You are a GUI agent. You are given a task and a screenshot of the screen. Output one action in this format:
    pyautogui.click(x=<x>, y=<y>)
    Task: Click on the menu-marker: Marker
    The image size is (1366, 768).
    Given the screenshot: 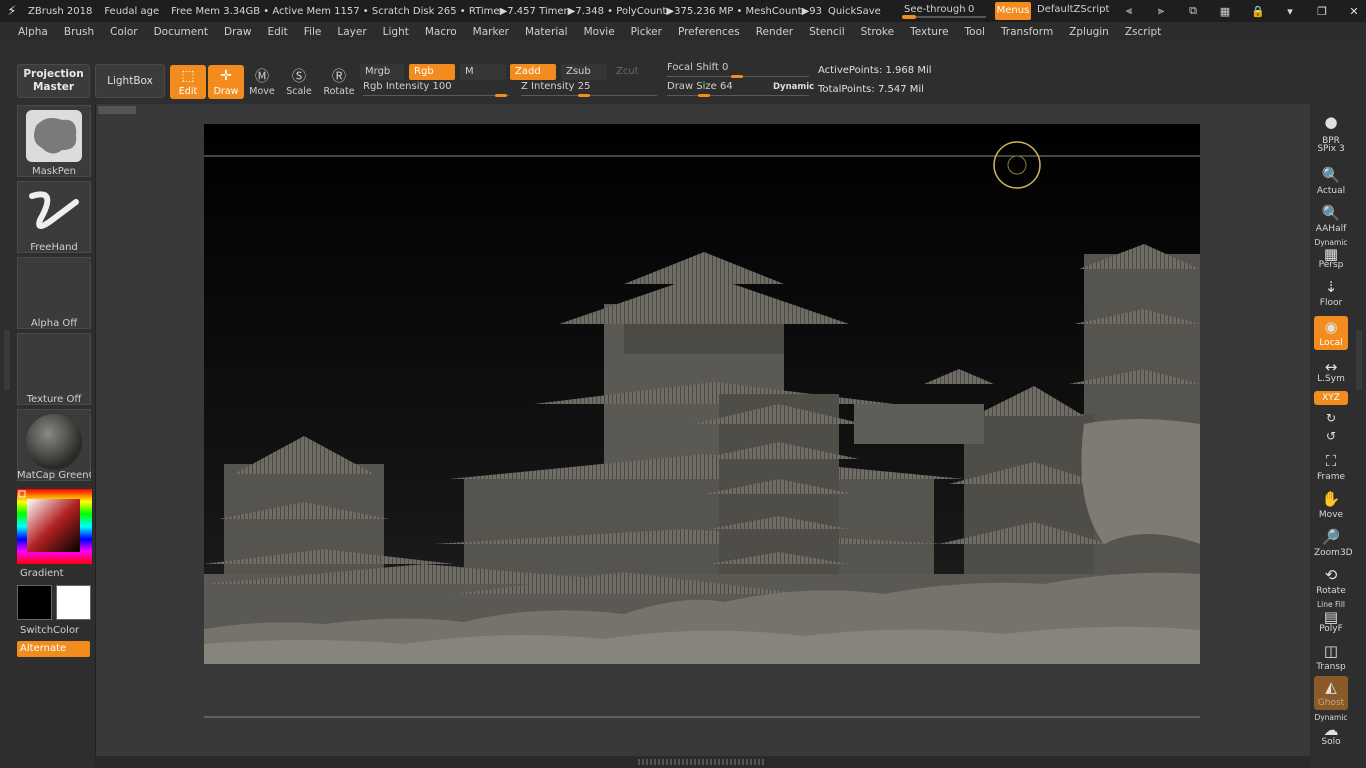 What is the action you would take?
    pyautogui.click(x=491, y=32)
    